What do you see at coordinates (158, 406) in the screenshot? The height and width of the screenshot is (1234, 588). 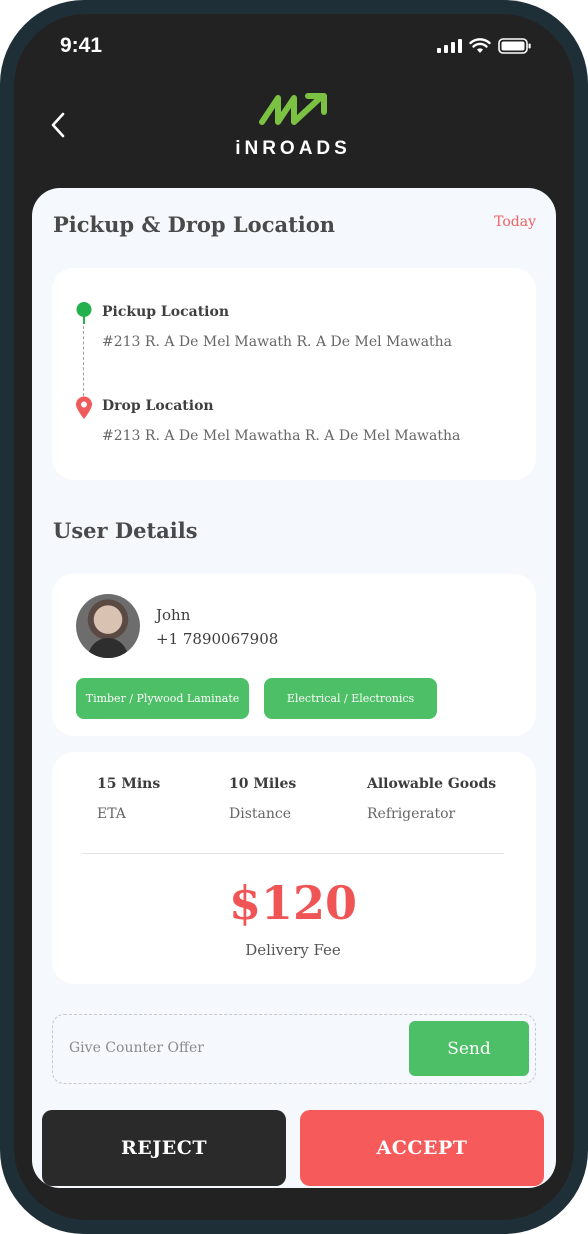 I see `drop-label: Drop Location` at bounding box center [158, 406].